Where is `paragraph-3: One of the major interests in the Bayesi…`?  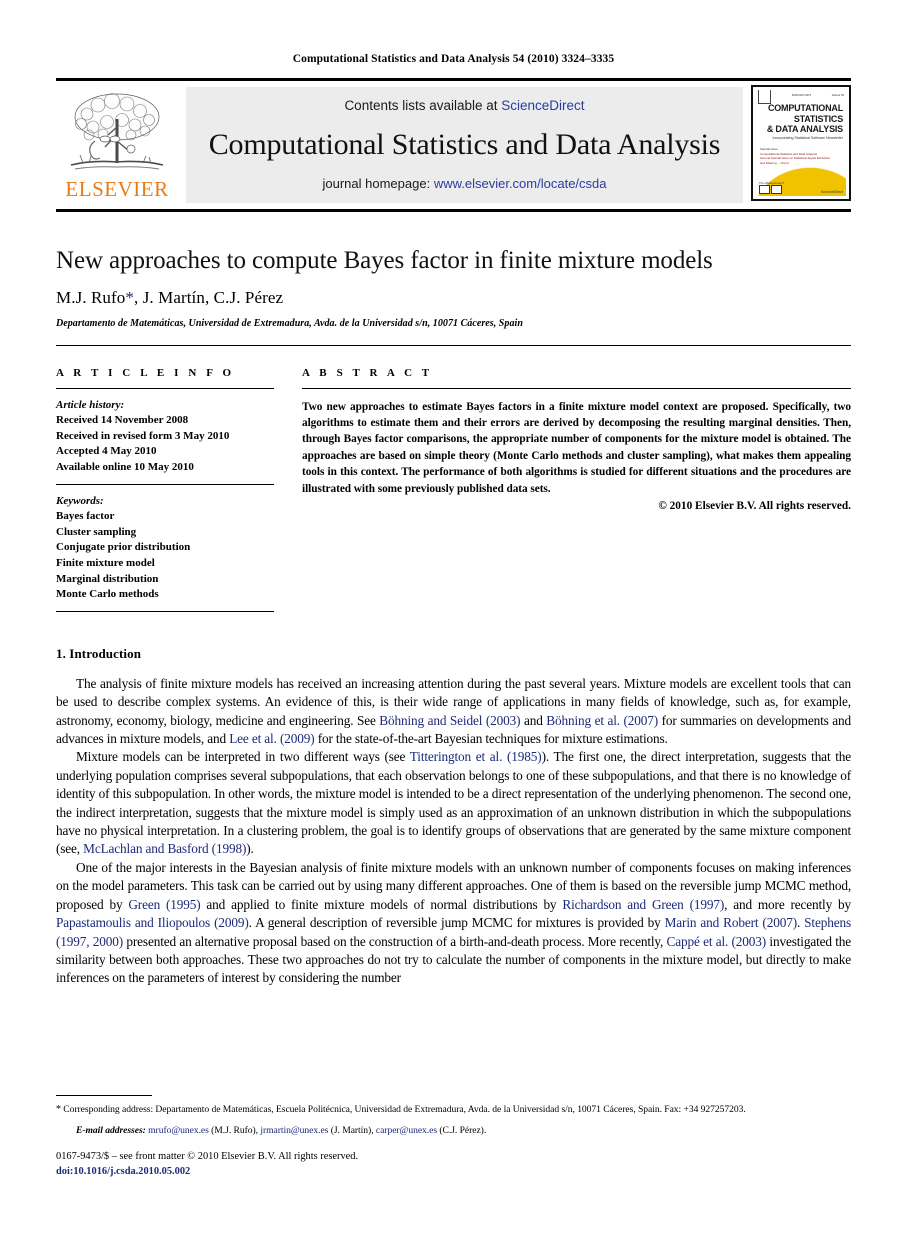
paragraph-3: One of the major interests in the Bayesi… is located at coordinates (453, 923).